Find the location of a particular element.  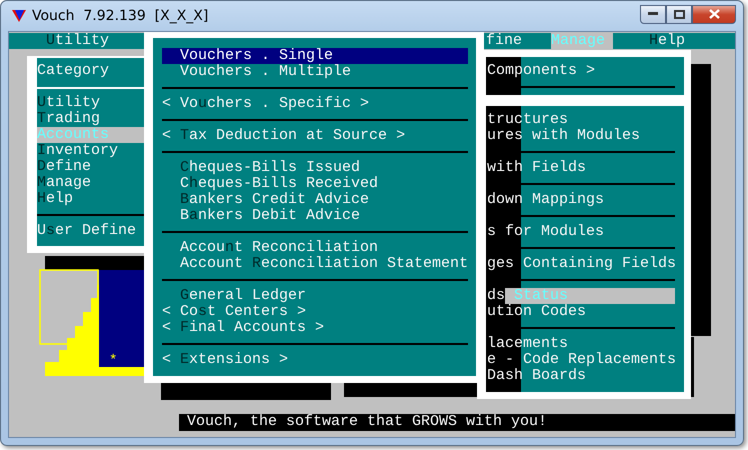

menu-item: < Extensions > is located at coordinates (315, 360).